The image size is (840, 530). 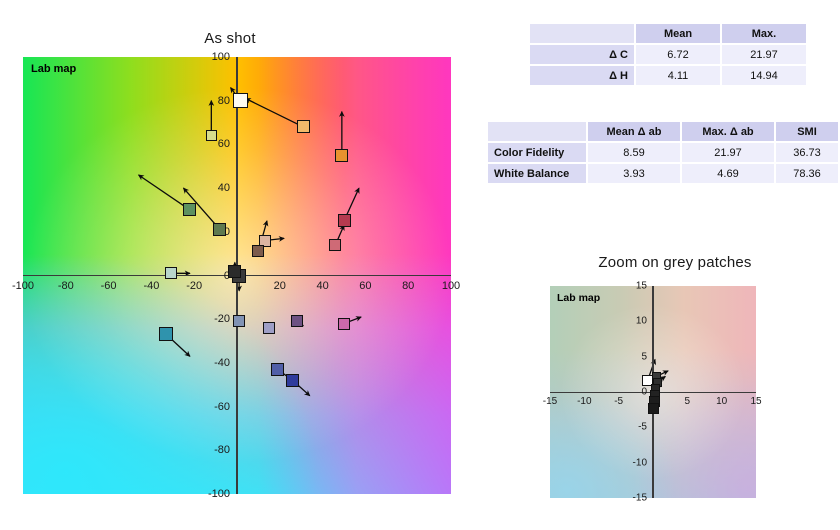 I want to click on table-row: Δ C 6.72 21.97, so click(x=668, y=54).